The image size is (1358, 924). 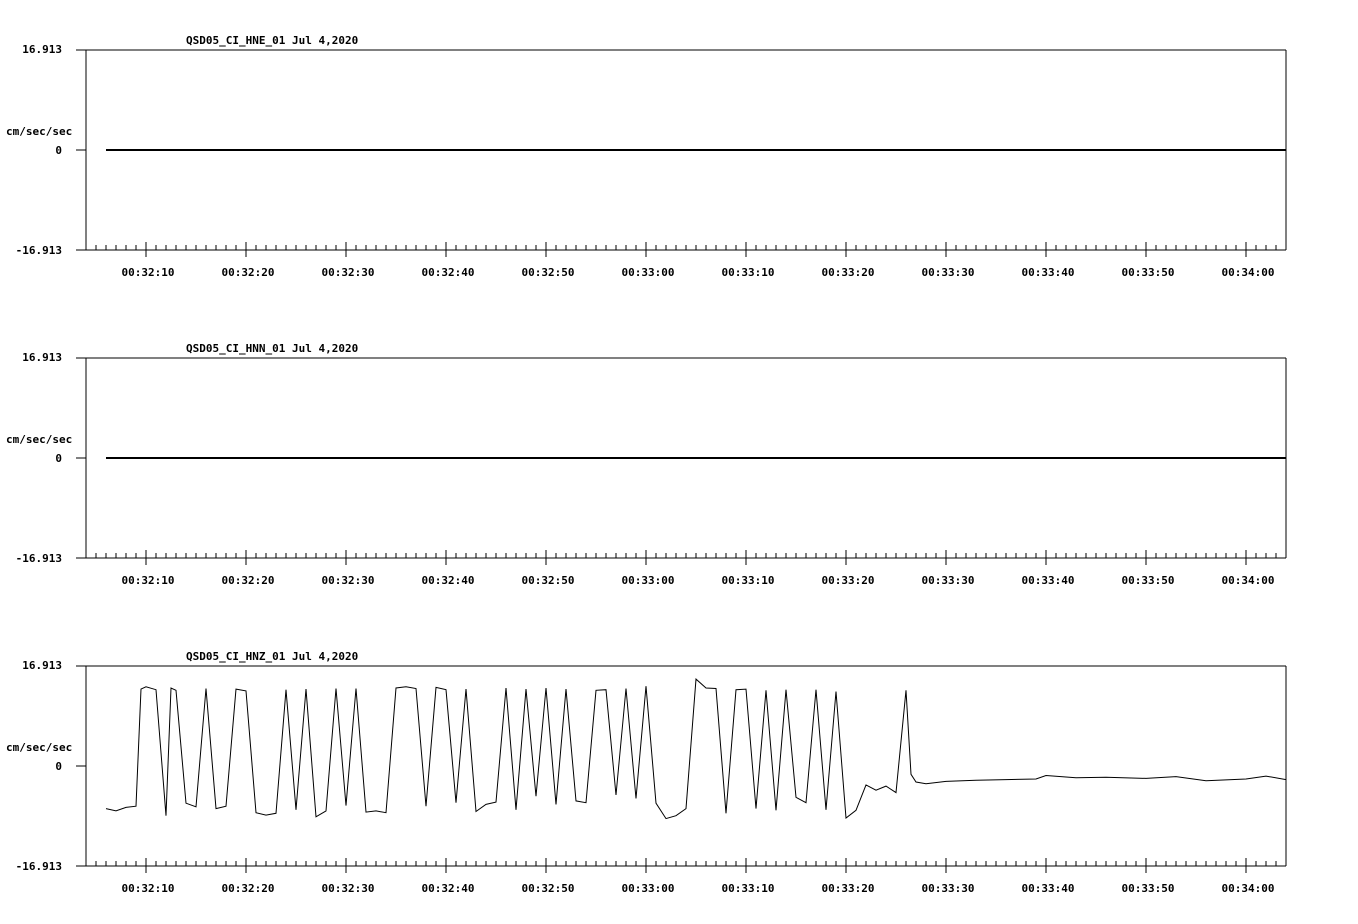 I want to click on chart-title: QSD05_CI_HNN_01 Jul 4,2020, so click(x=272, y=348).